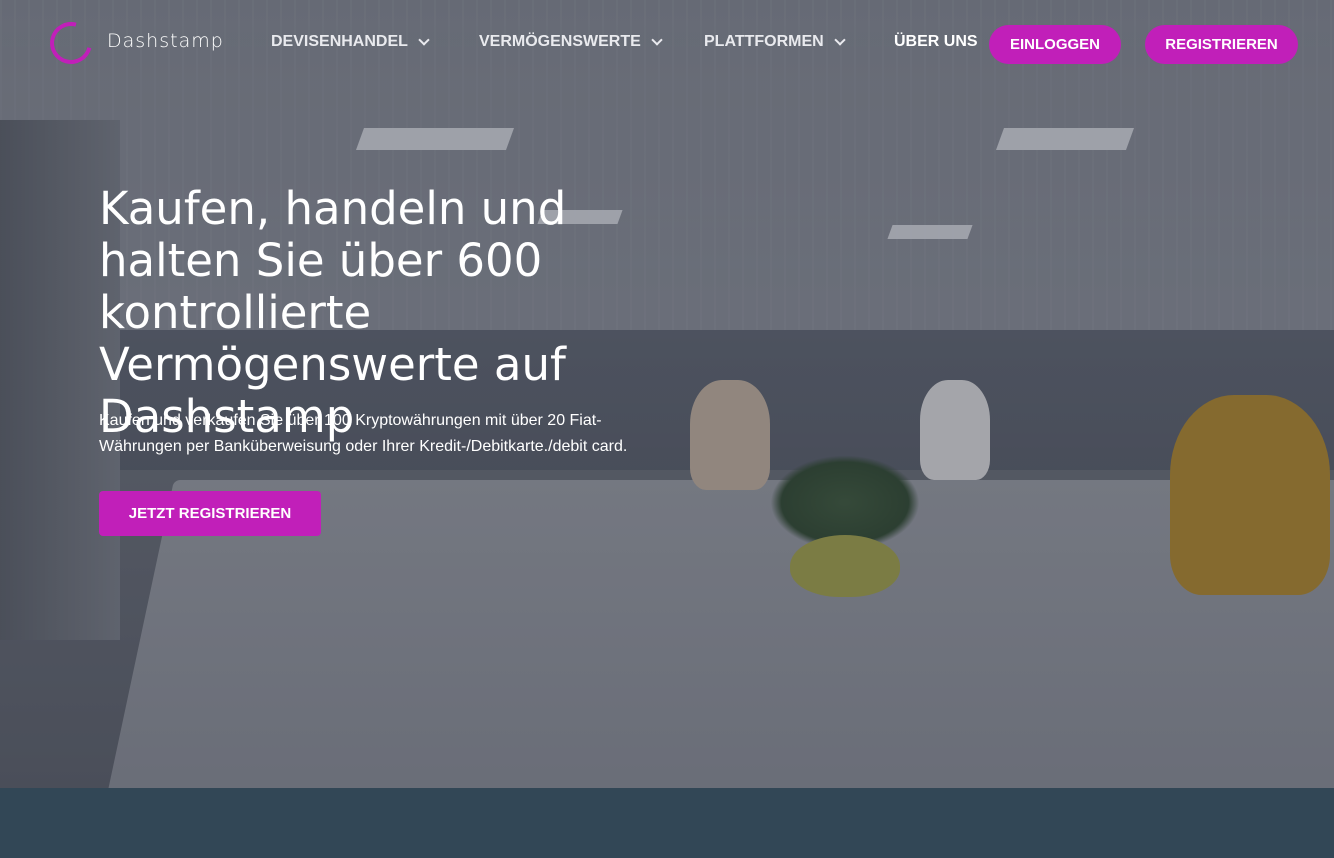  Describe the element at coordinates (210, 513) in the screenshot. I see `register-now-button: JETZT REGISTRIEREN` at that location.